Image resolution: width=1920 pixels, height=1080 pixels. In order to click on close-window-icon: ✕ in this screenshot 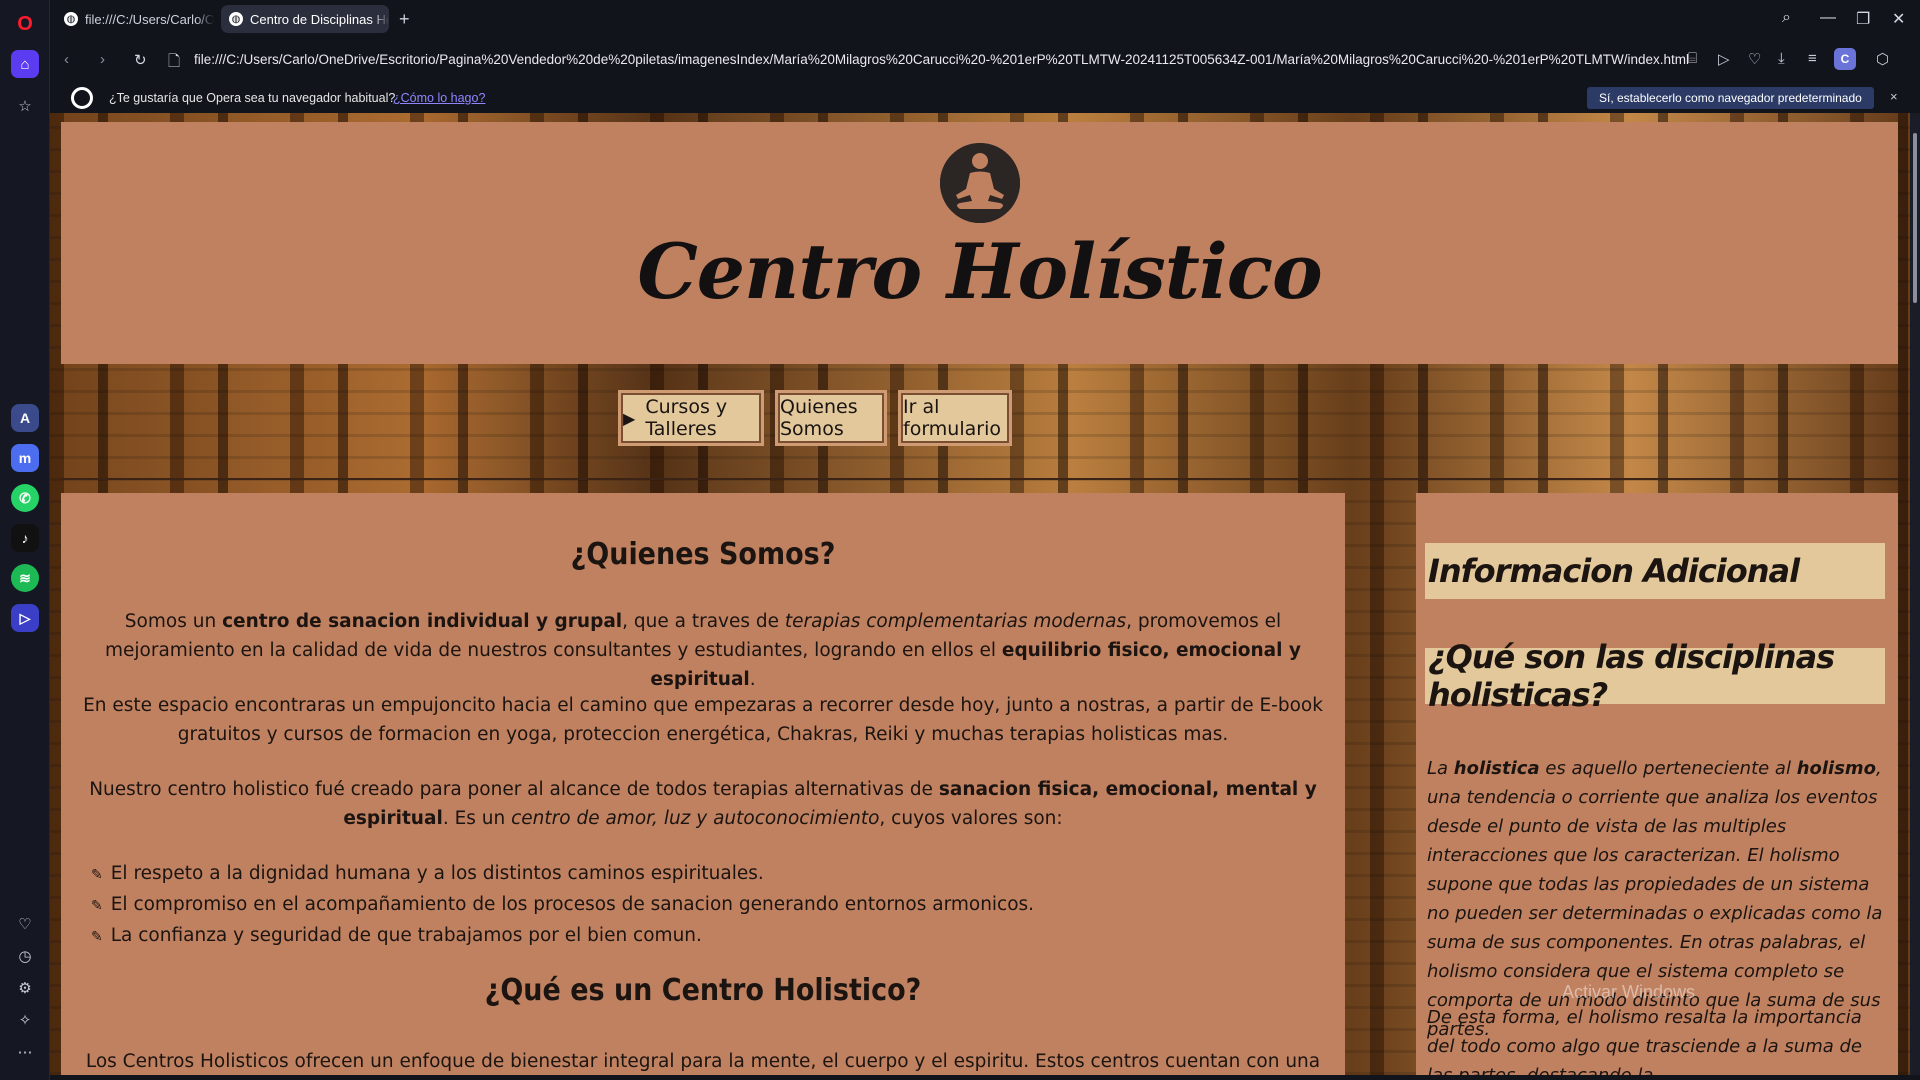, I will do `click(1898, 19)`.